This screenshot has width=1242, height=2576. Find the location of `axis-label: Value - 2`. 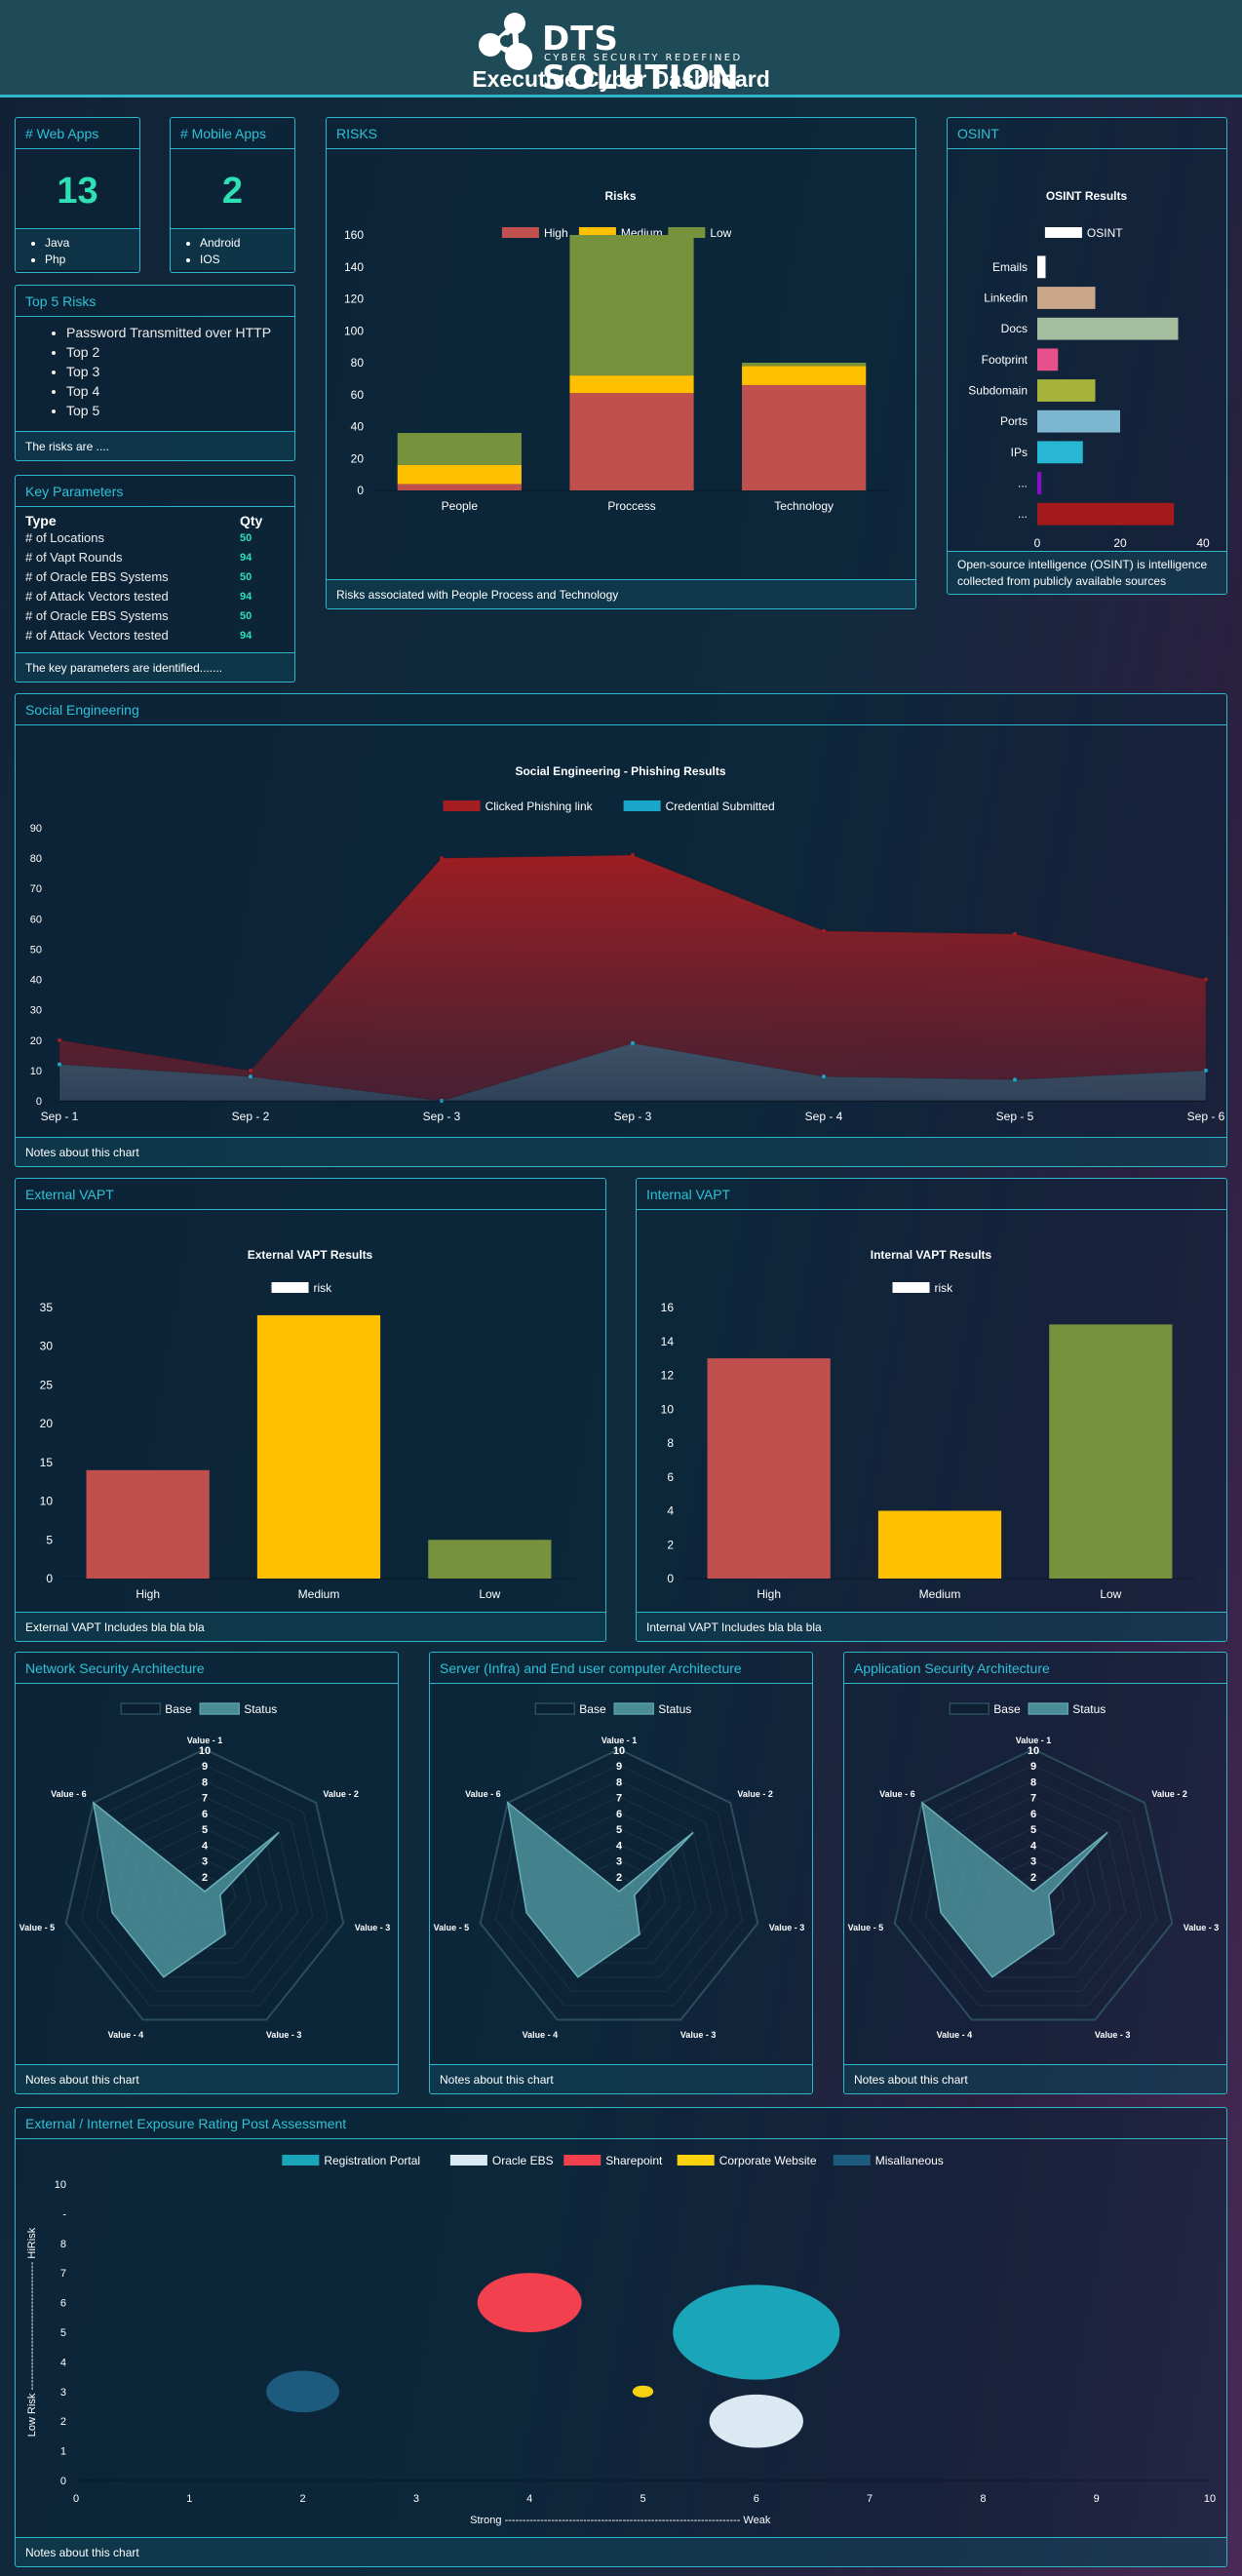

axis-label: Value - 2 is located at coordinates (341, 1794).